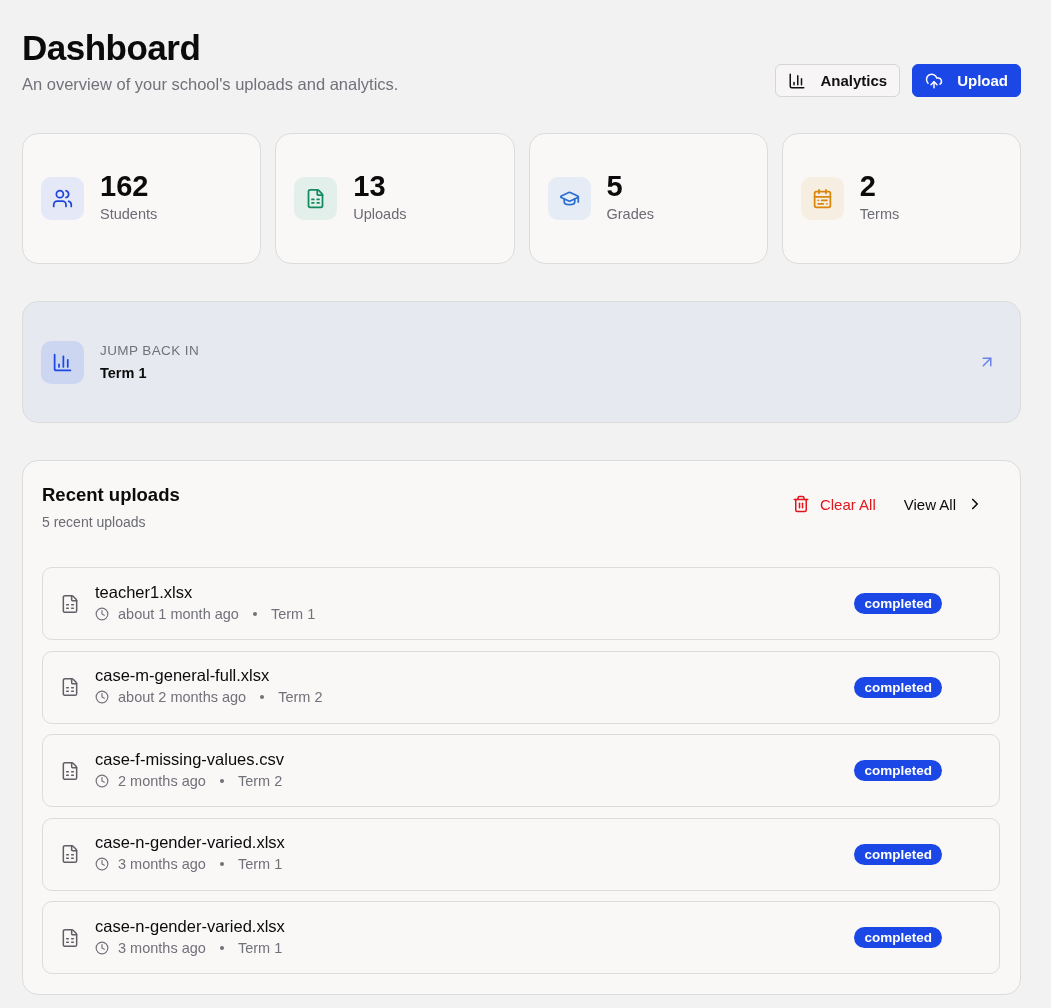 This screenshot has height=1008, width=1051. Describe the element at coordinates (800, 504) in the screenshot. I see `trash-icon` at that location.